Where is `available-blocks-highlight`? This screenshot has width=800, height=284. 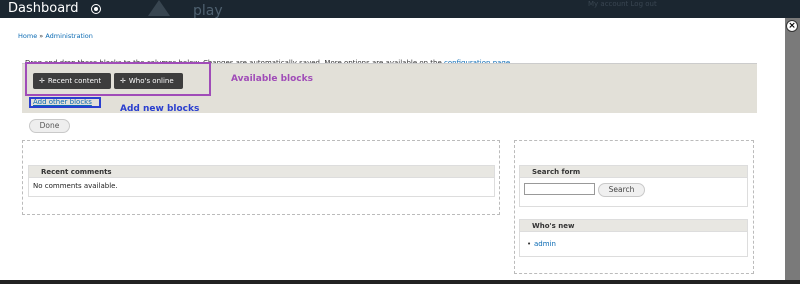 available-blocks-highlight is located at coordinates (118, 79).